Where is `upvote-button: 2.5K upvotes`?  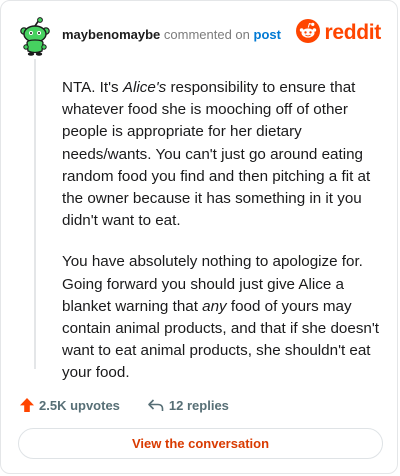 upvote-button: 2.5K upvotes is located at coordinates (69, 405).